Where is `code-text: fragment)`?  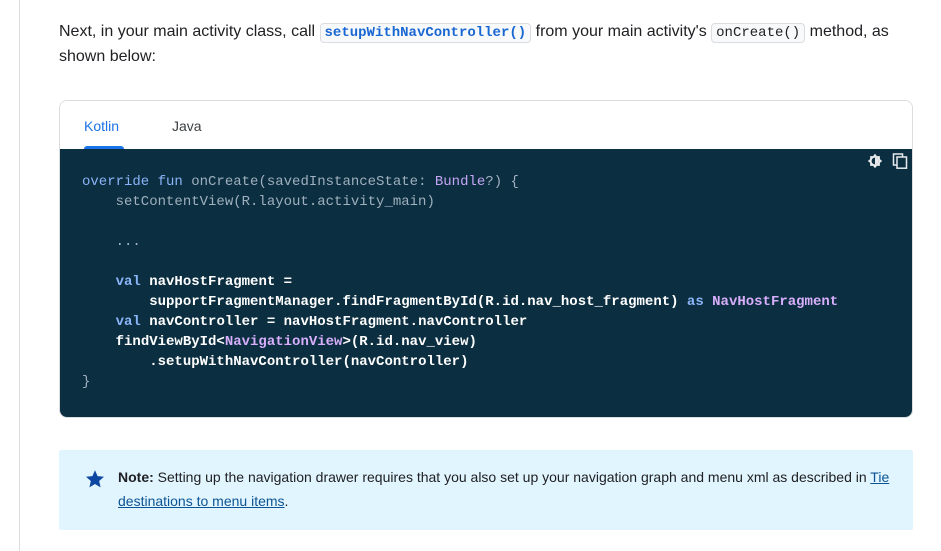
code-text: fragment) is located at coordinates (644, 302).